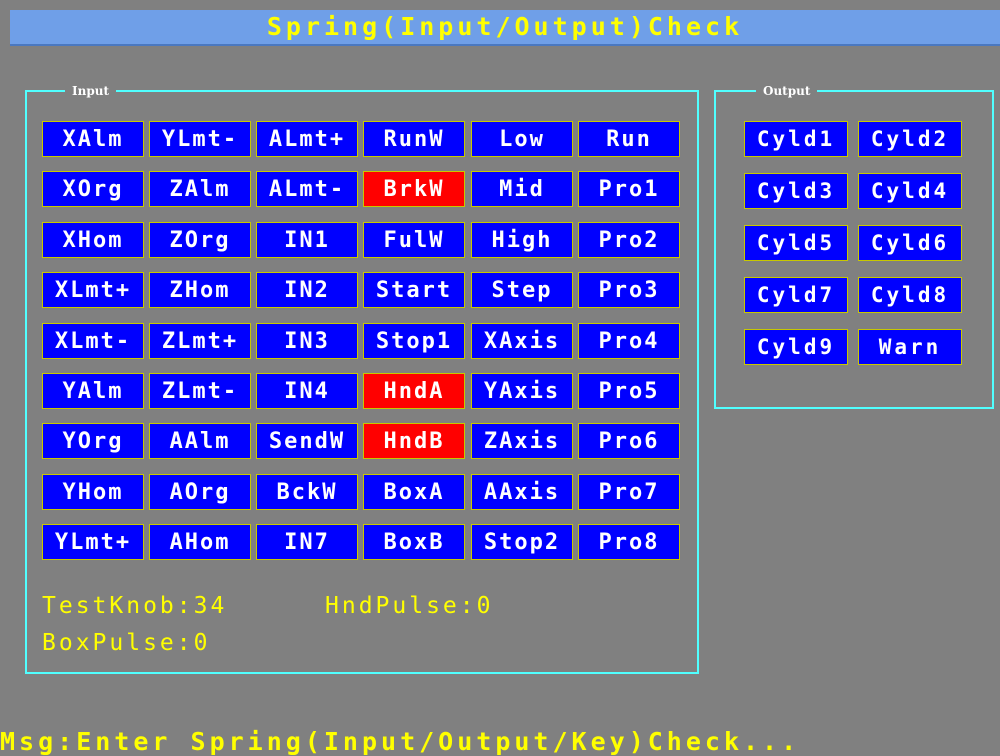 This screenshot has height=756, width=1000. I want to click on input-indicator-zlmt: ZLmt+, so click(200, 341).